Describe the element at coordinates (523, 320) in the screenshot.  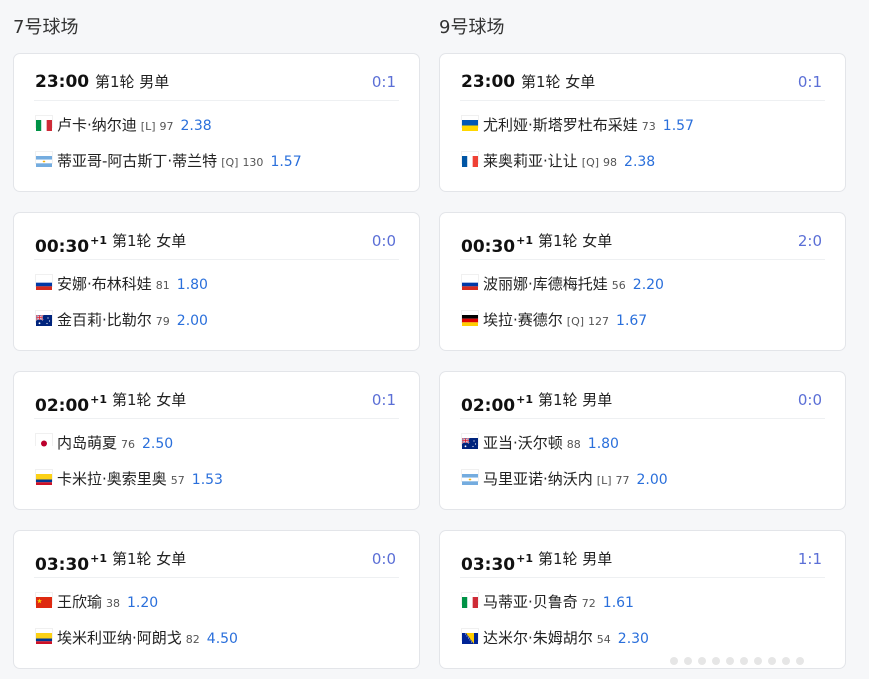
I see `player-name: 埃拉·赛德尔` at that location.